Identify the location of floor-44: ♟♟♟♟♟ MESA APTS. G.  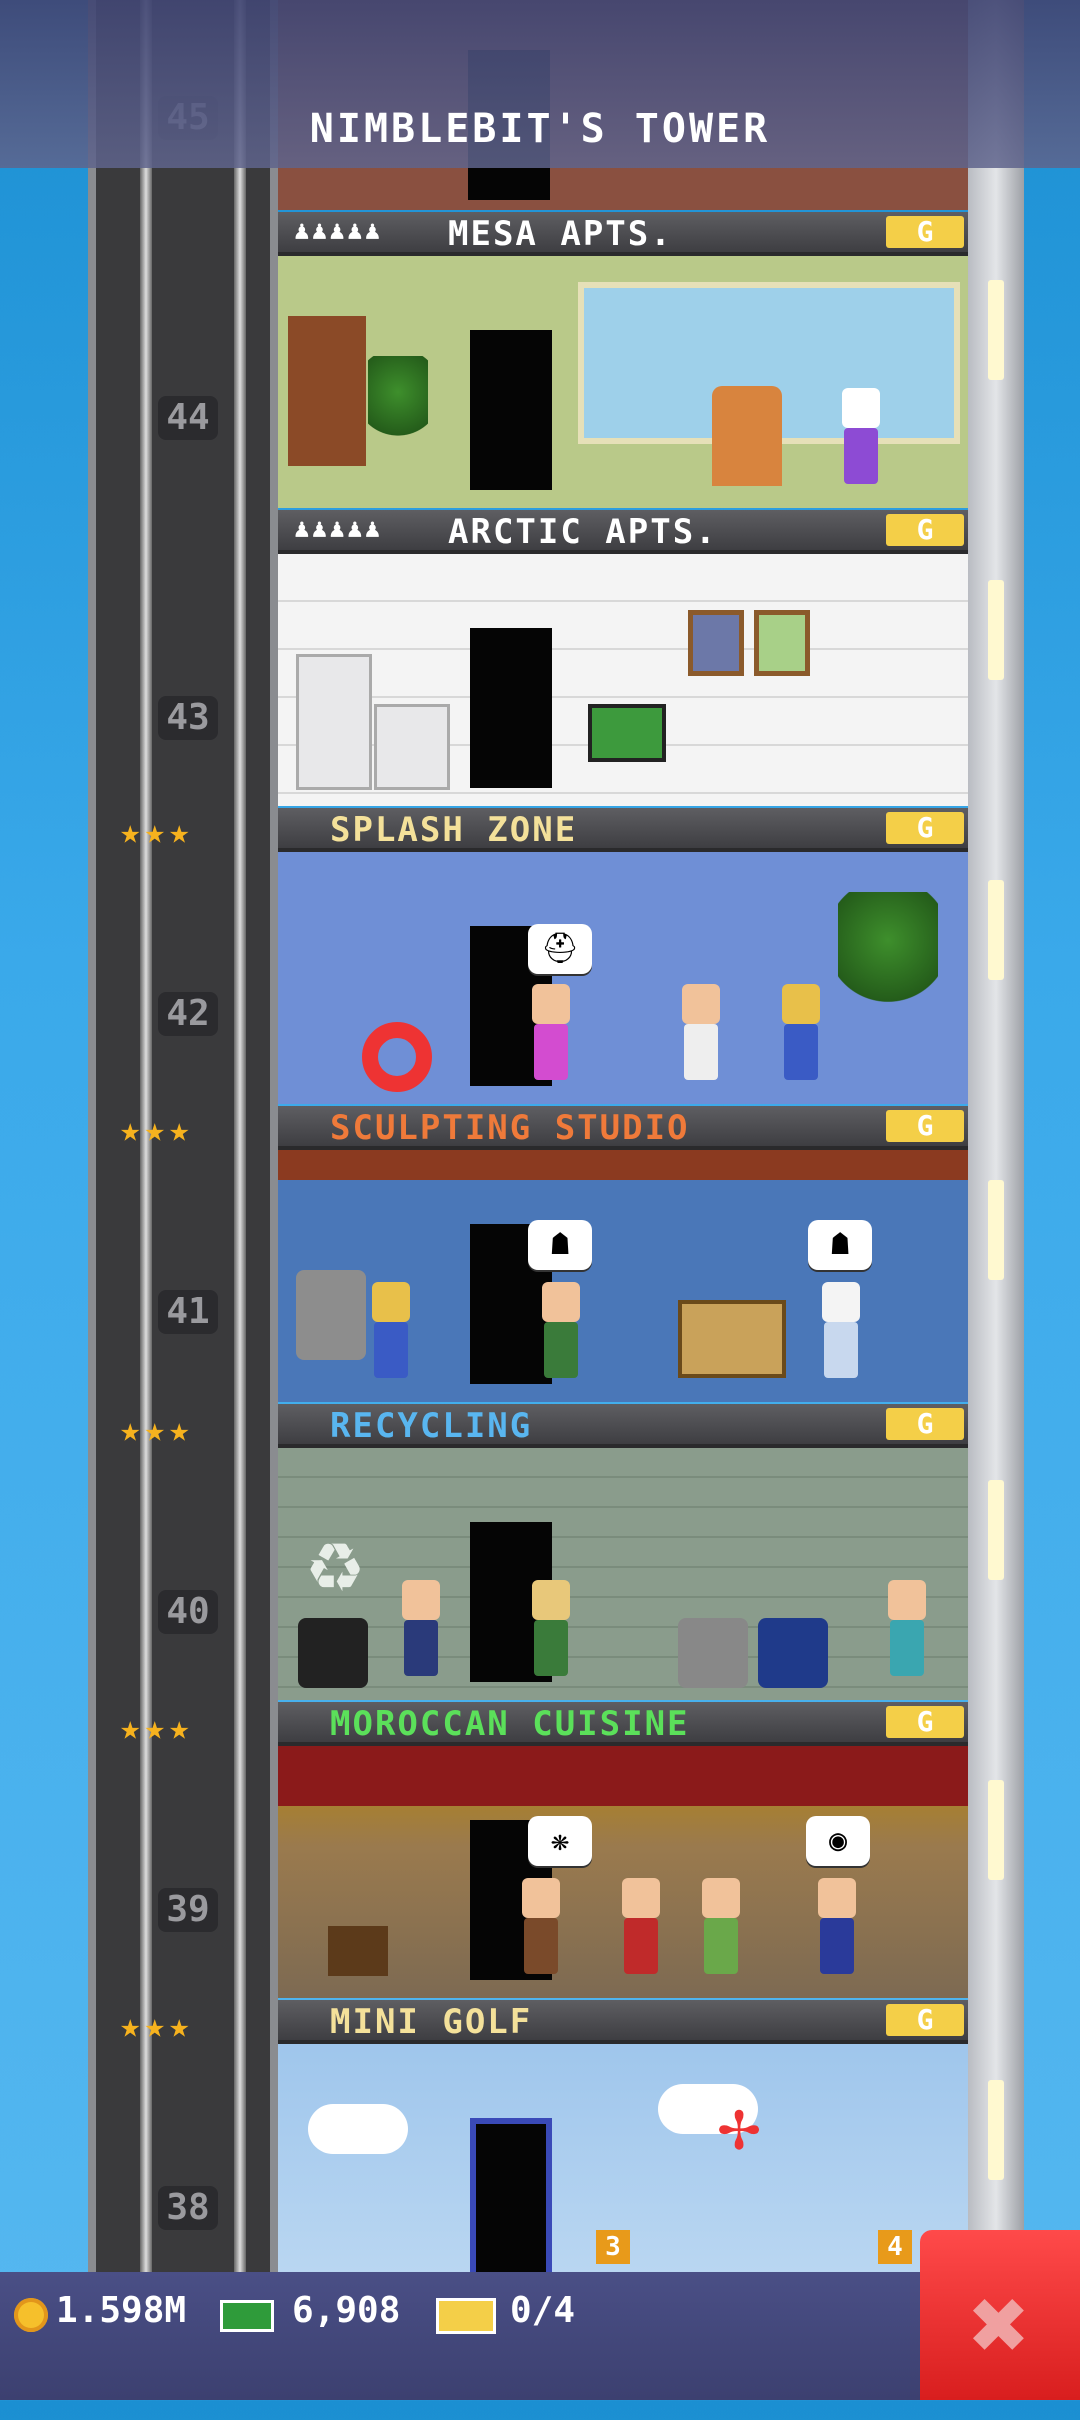
(623, 360).